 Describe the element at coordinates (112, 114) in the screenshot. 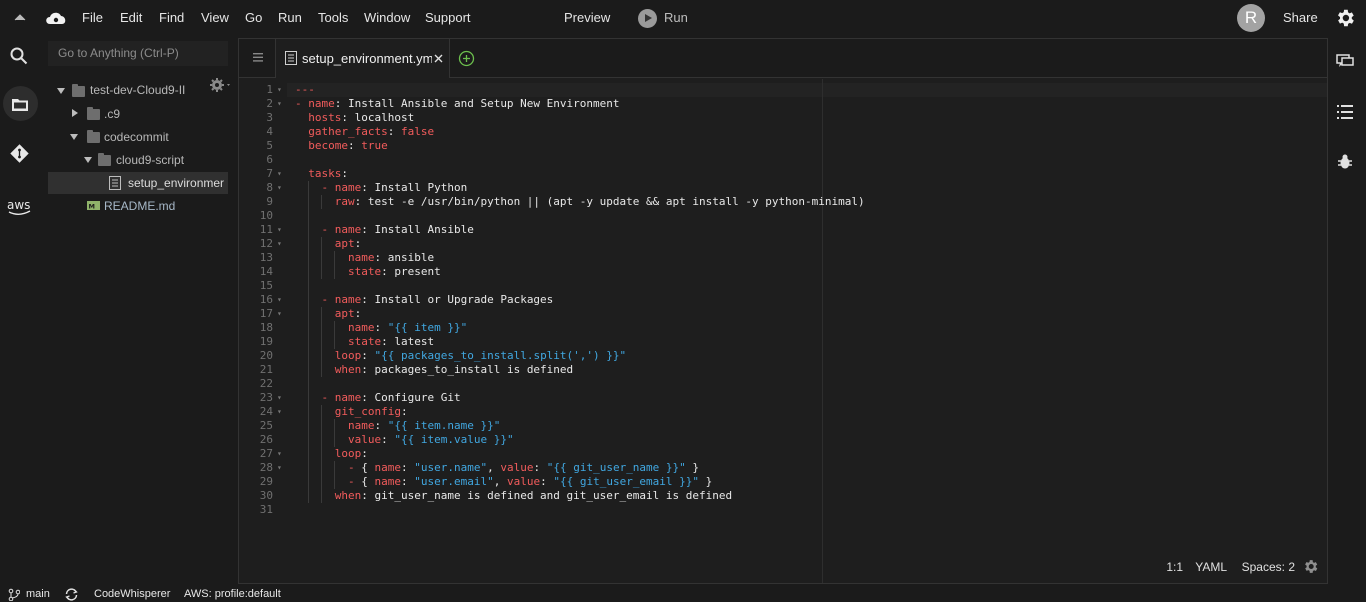

I see `tree-item-c9: .c9` at that location.